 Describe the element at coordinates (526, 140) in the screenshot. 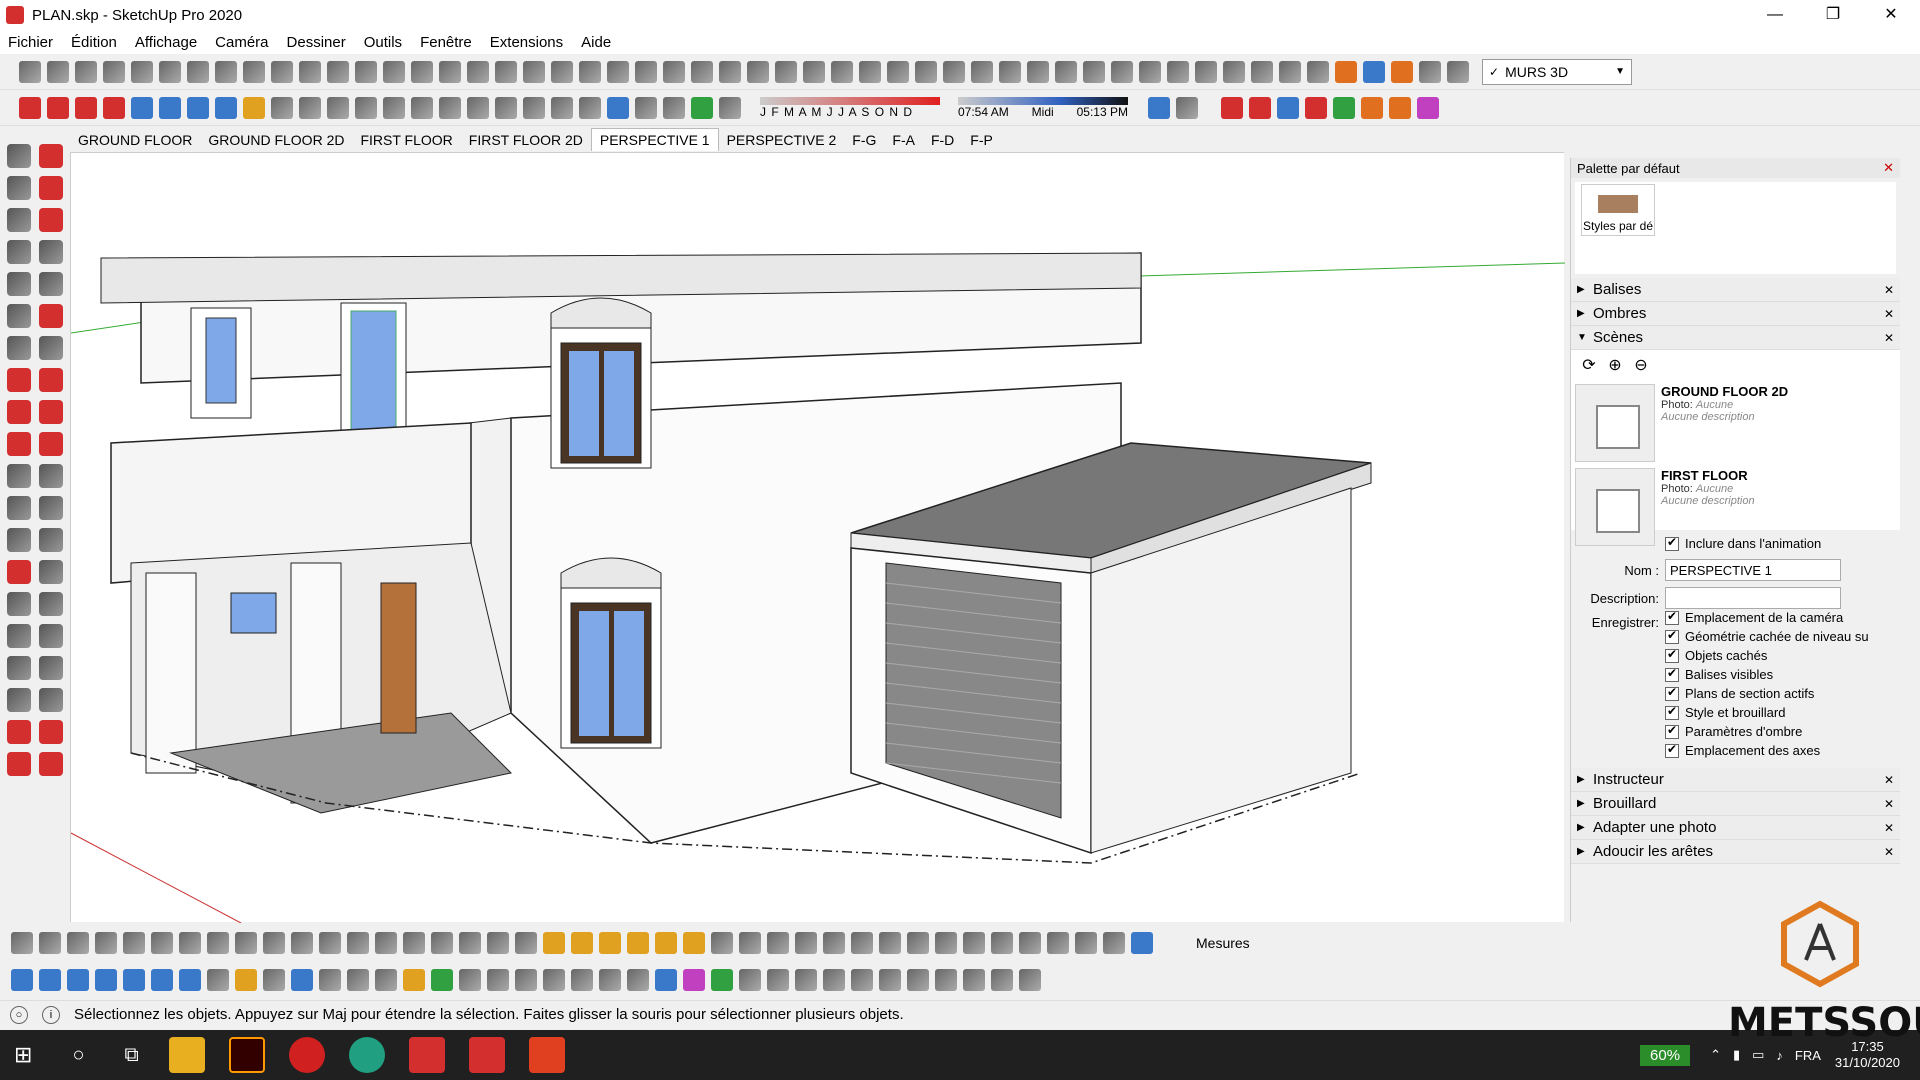

I see `tab-first-floor-2d: FIRST FLOOR 2D` at that location.